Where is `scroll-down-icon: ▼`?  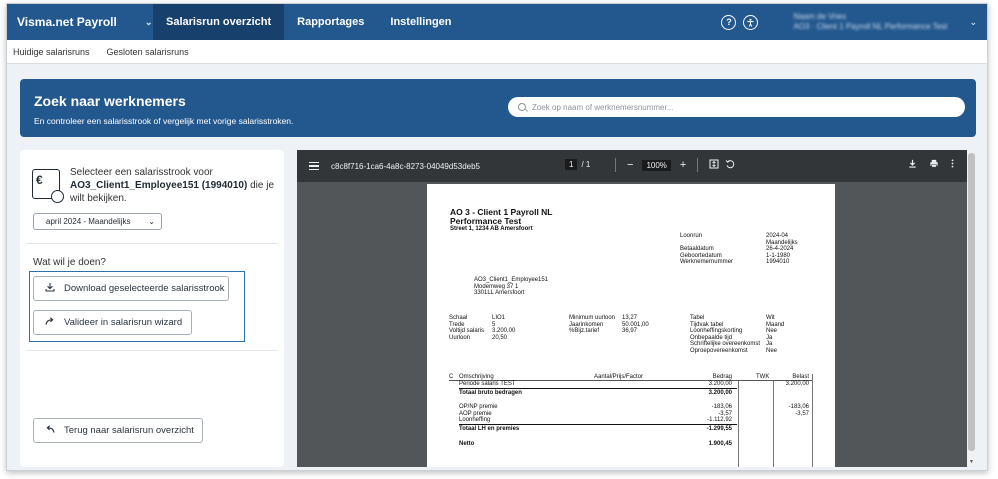
scroll-down-icon: ▼ is located at coordinates (971, 462).